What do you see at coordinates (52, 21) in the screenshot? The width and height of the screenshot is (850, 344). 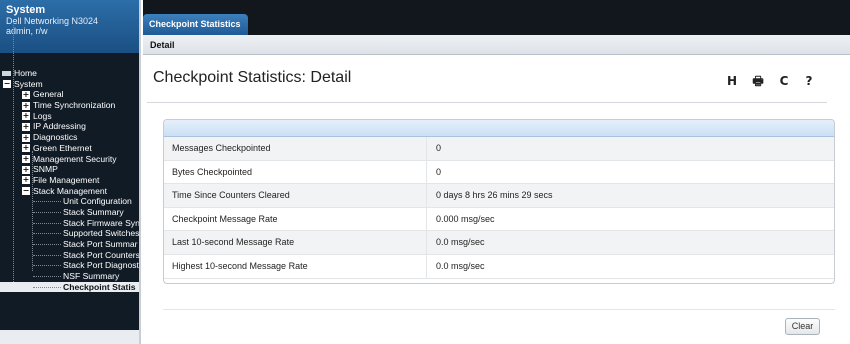 I see `system-model: Dell Networking N3024` at bounding box center [52, 21].